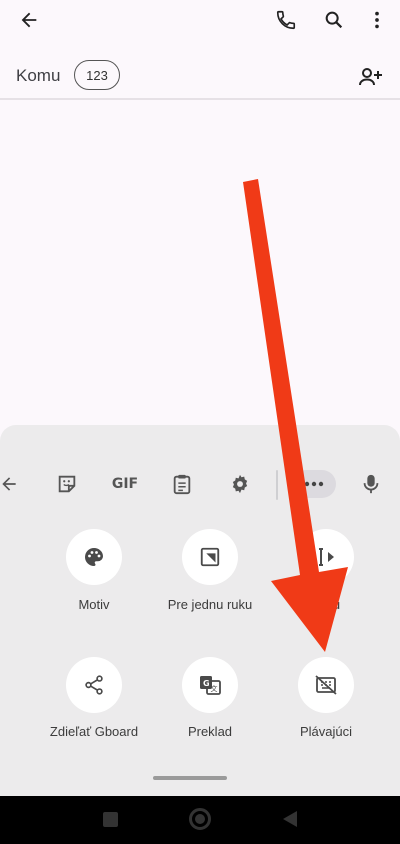 This screenshot has width=400, height=844. What do you see at coordinates (290, 819) in the screenshot?
I see `system-back-button` at bounding box center [290, 819].